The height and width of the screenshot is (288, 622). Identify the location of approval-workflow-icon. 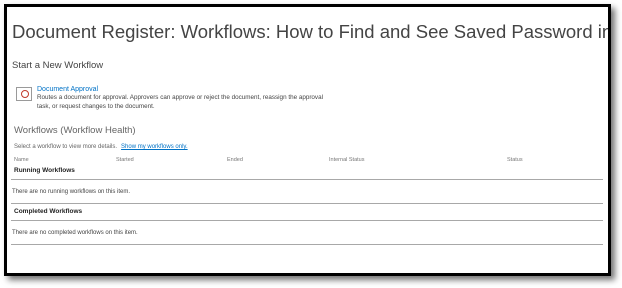
(24, 94).